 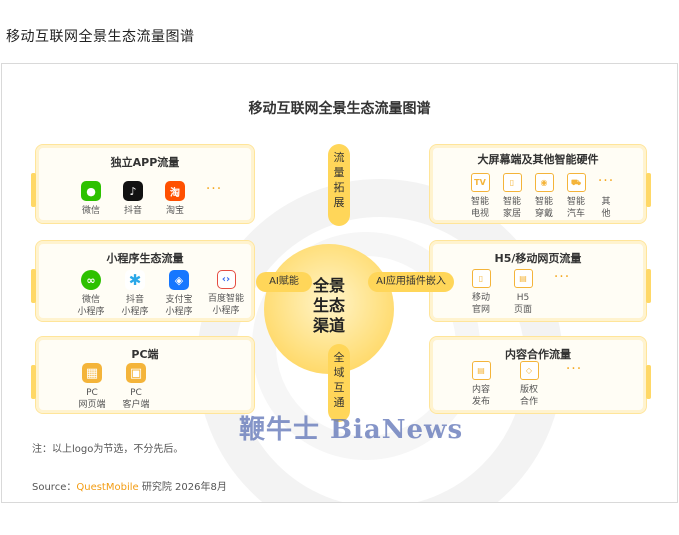 I want to click on card-content-cooperation: 内容合作流量 ▤ 内容 发布 ◇ 版权 合作 ···, so click(x=540, y=375).